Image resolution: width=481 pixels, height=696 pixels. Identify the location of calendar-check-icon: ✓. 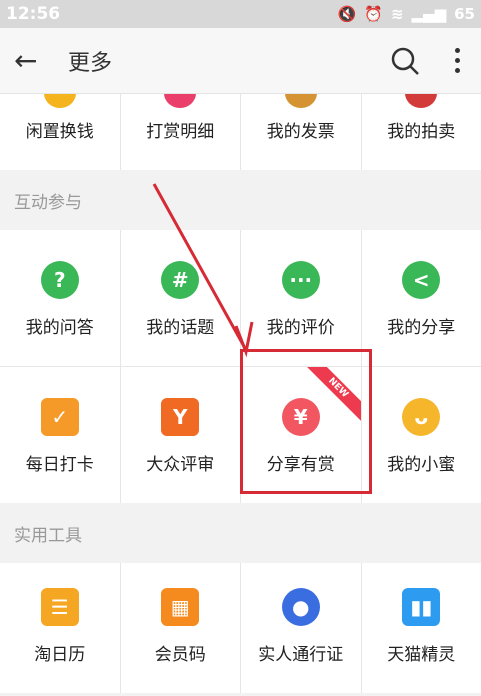
(59, 417).